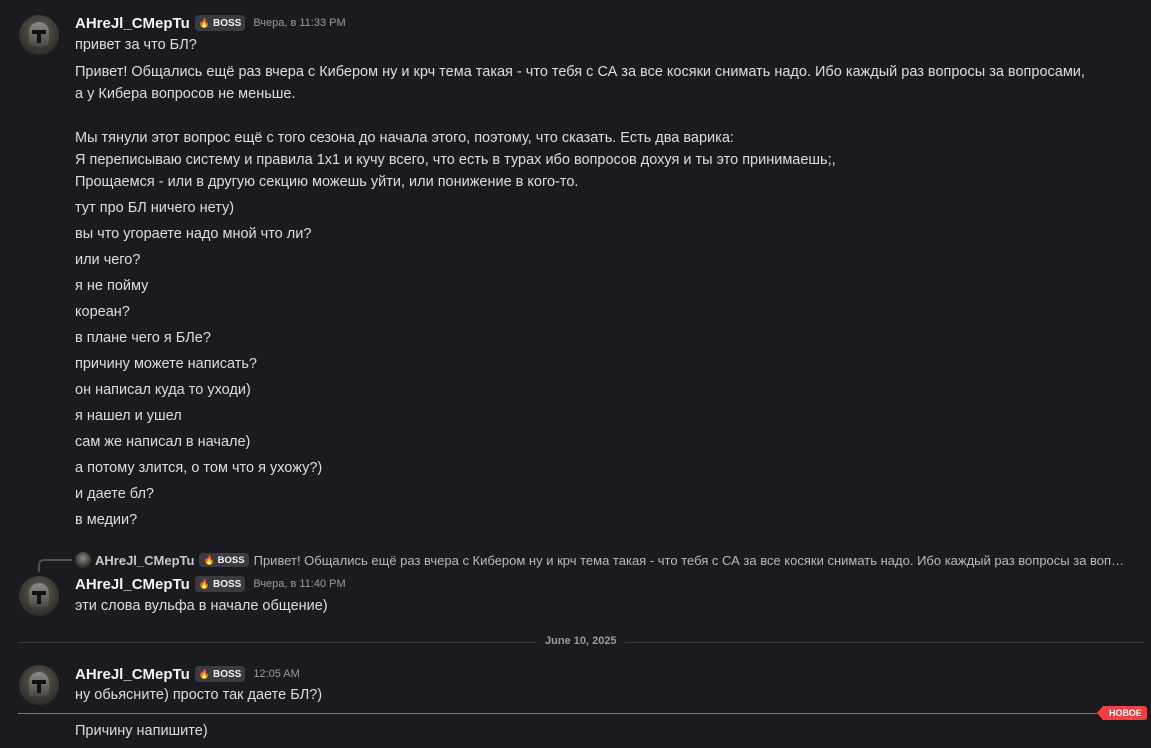 This screenshot has height=748, width=1151. What do you see at coordinates (143, 338) in the screenshot?
I see `message-text: в плане чего я БЛе?` at bounding box center [143, 338].